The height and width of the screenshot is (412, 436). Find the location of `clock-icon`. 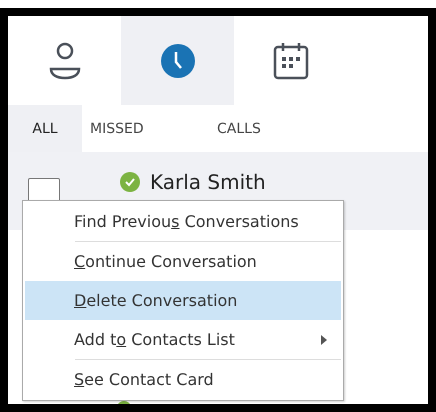

clock-icon is located at coordinates (178, 60).